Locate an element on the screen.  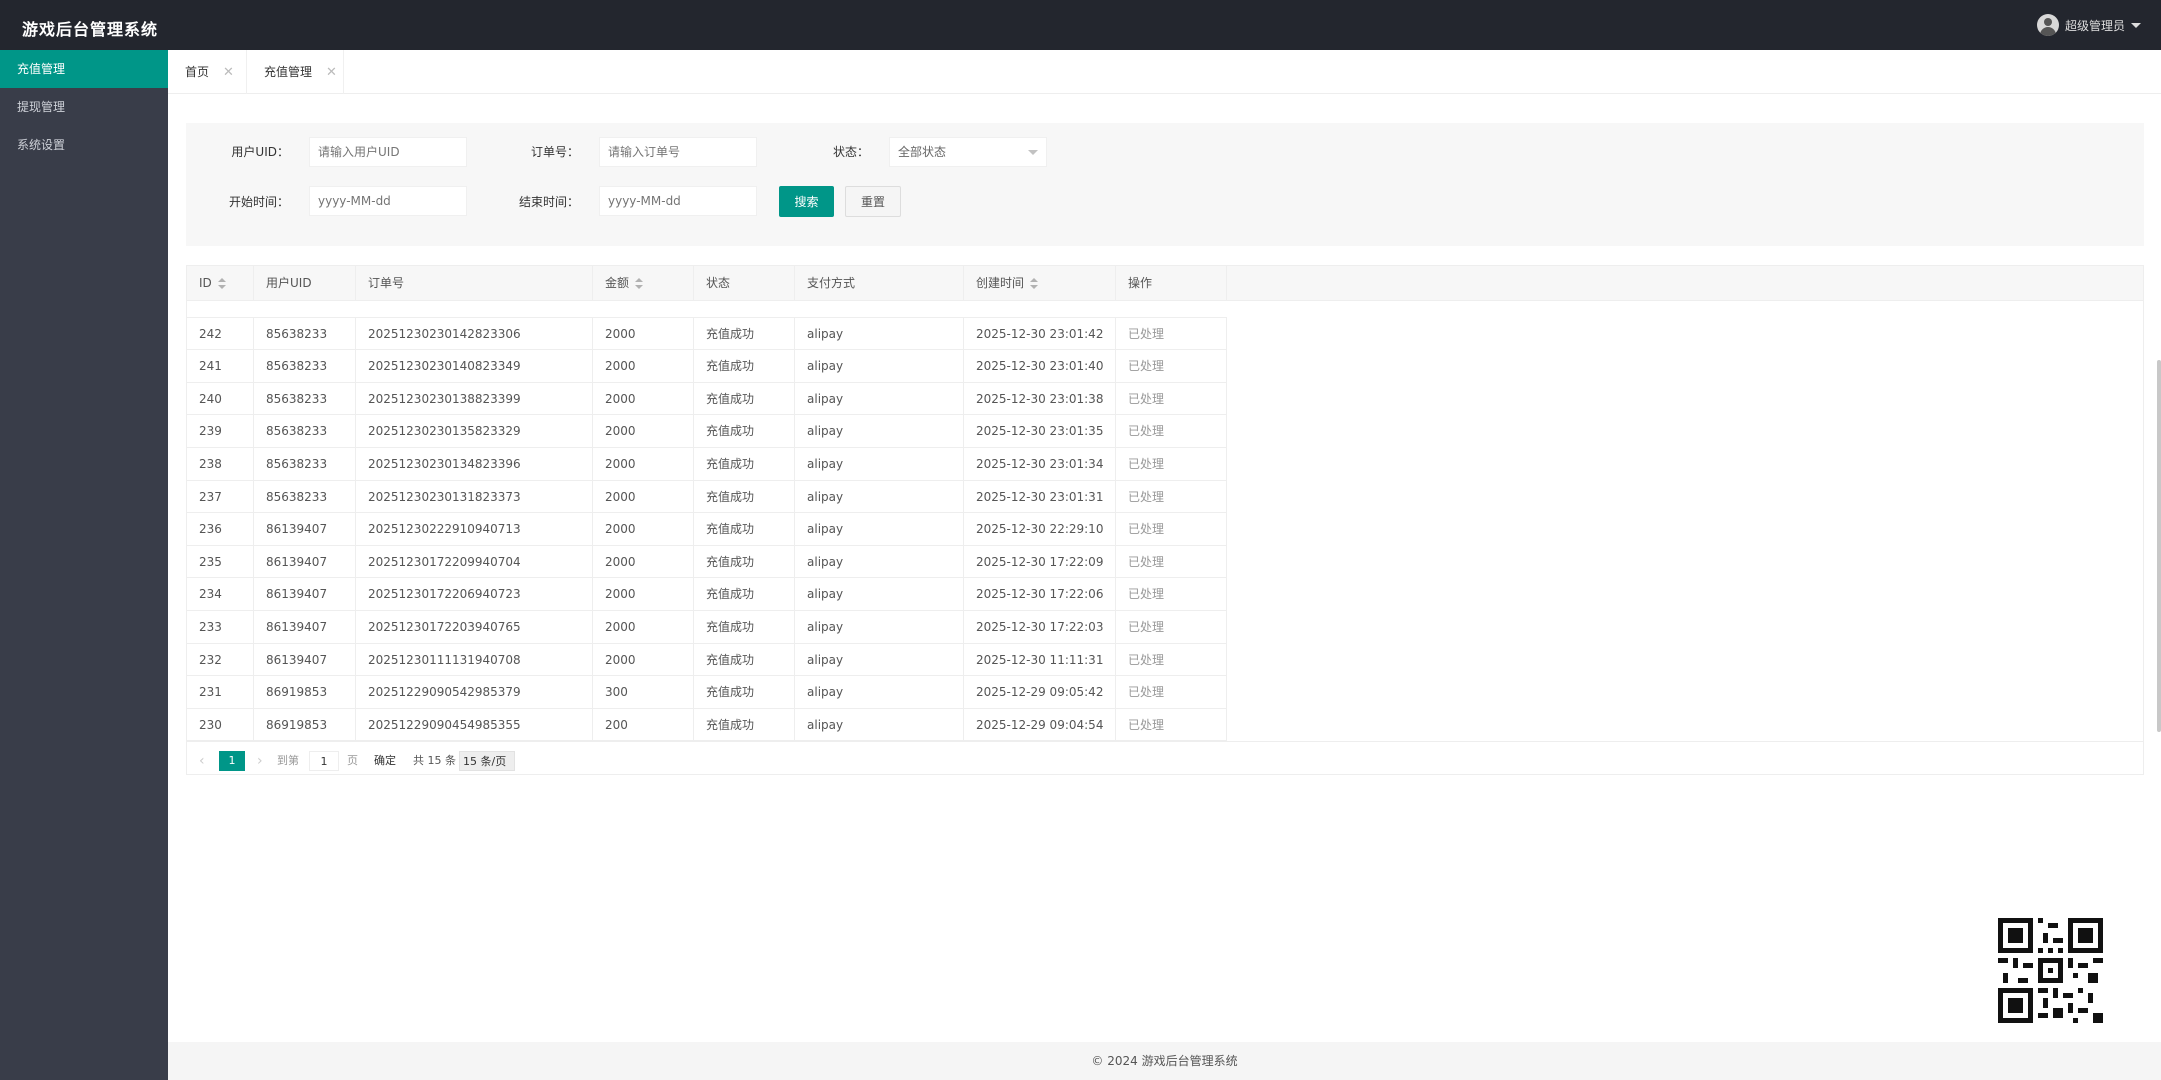
table-cell: 86919853 is located at coordinates (305, 725).